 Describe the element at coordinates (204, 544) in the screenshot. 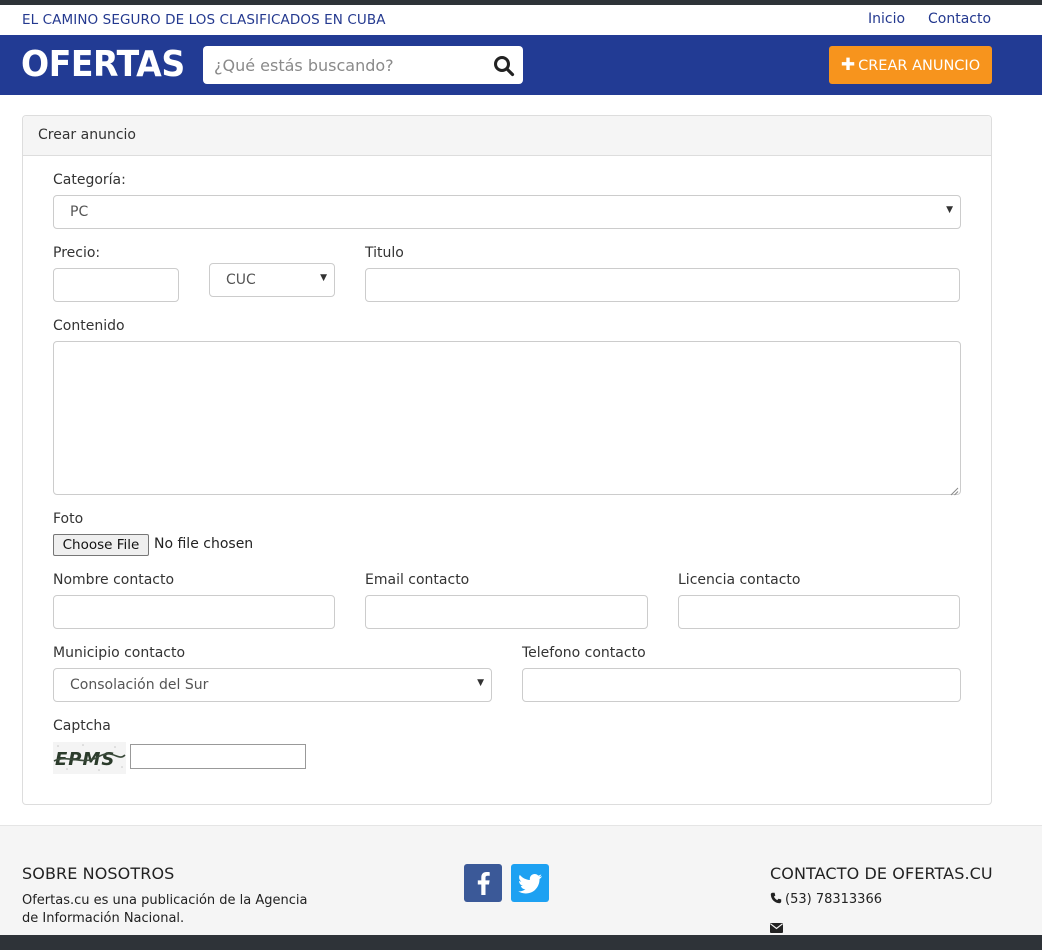

I see `file-status-text: No file chosen` at that location.